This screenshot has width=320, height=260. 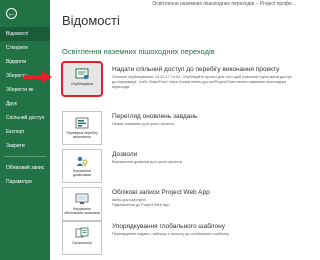 I want to click on task-updates-heading: Перегляд оновлень завдань, so click(x=155, y=116).